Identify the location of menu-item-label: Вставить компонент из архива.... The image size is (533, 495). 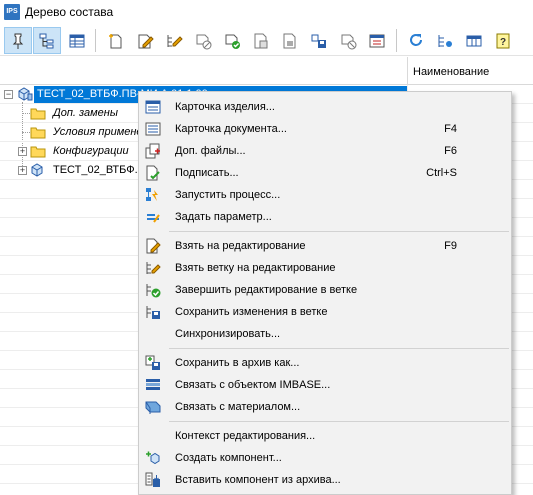
(258, 480).